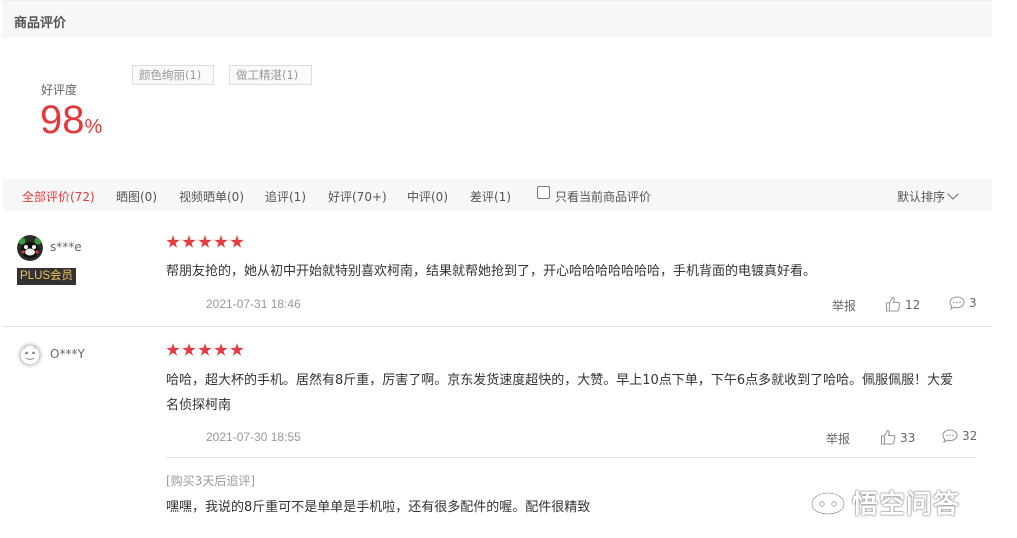 This screenshot has height=538, width=1017. Describe the element at coordinates (59, 90) in the screenshot. I see `rating-label: 好评度` at that location.